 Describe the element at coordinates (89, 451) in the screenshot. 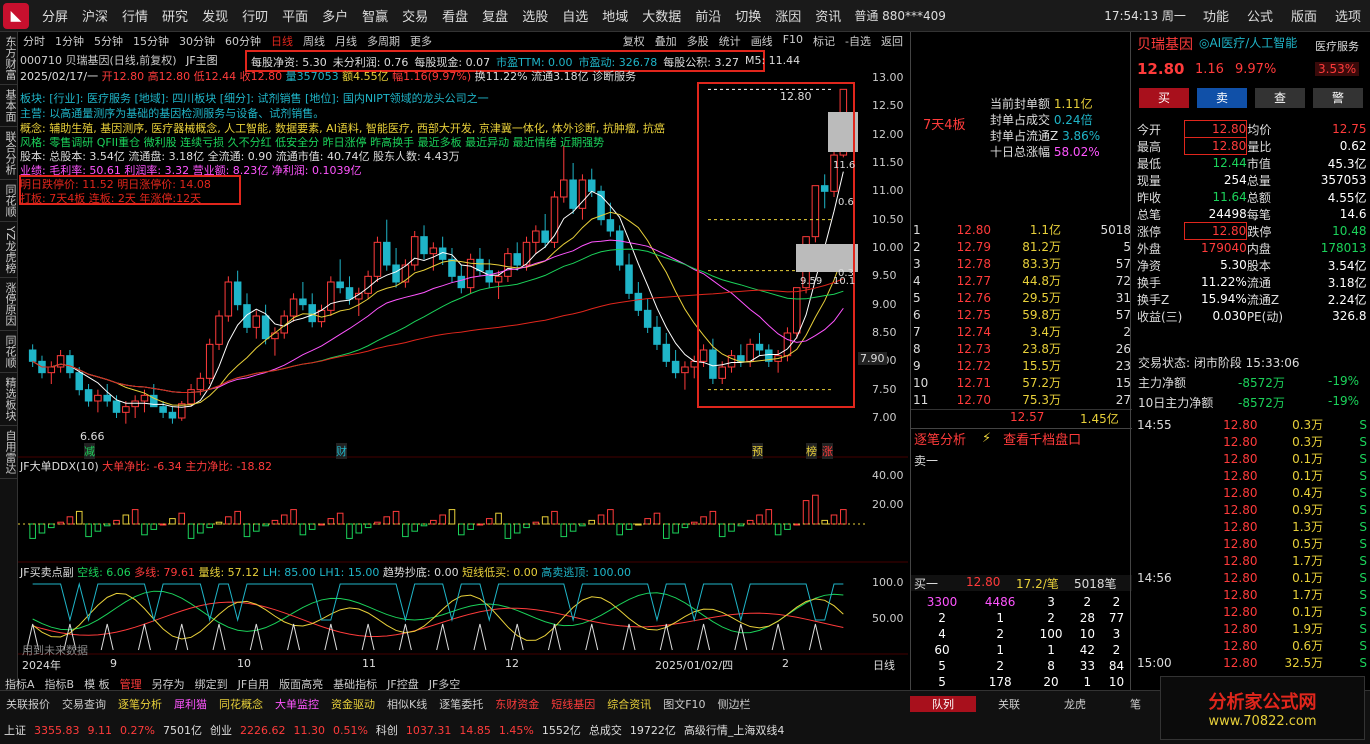

I see `event-mark-0: 减` at that location.